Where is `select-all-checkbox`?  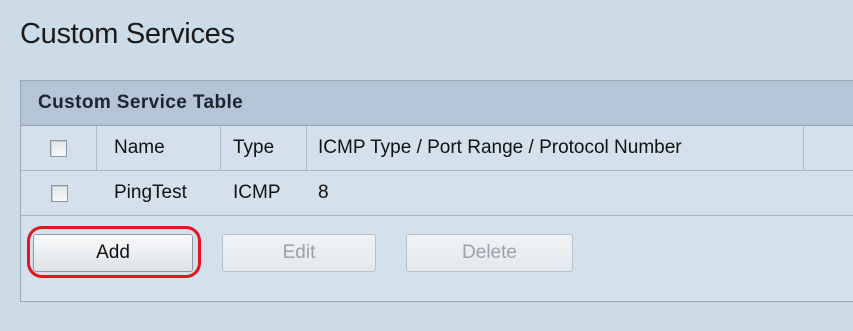 select-all-checkbox is located at coordinates (58, 148).